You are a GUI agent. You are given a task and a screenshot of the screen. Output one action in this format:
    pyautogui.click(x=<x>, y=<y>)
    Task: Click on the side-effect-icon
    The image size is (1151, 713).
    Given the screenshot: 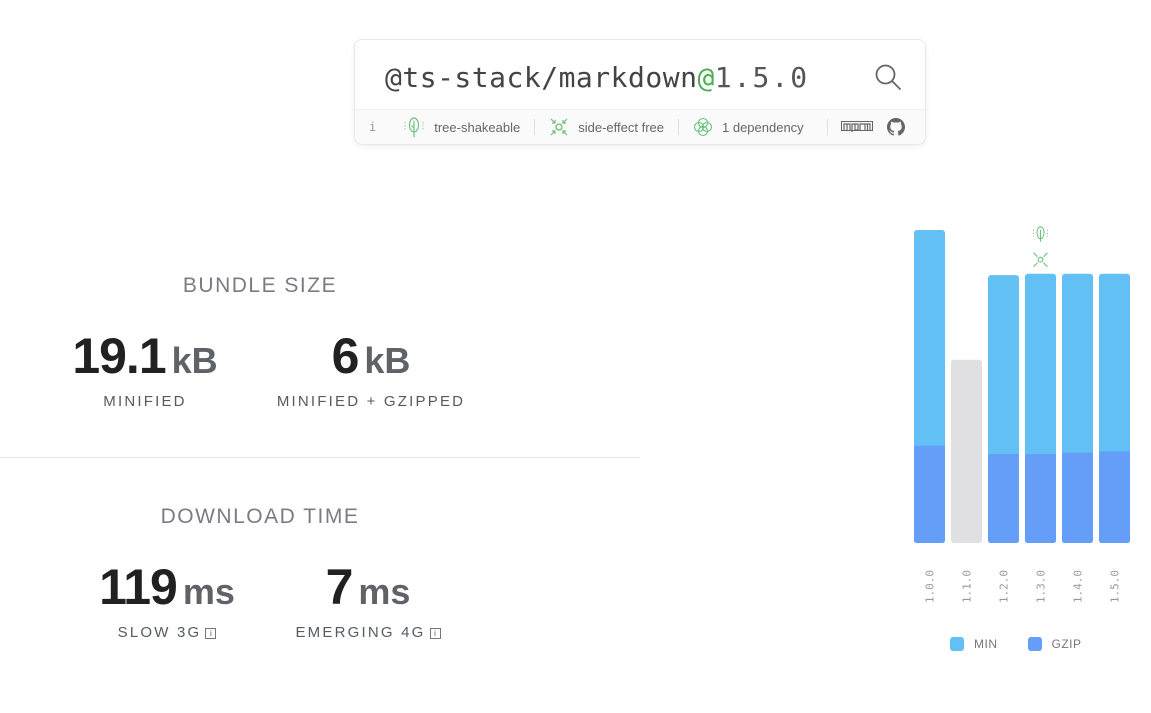 What is the action you would take?
    pyautogui.click(x=559, y=127)
    